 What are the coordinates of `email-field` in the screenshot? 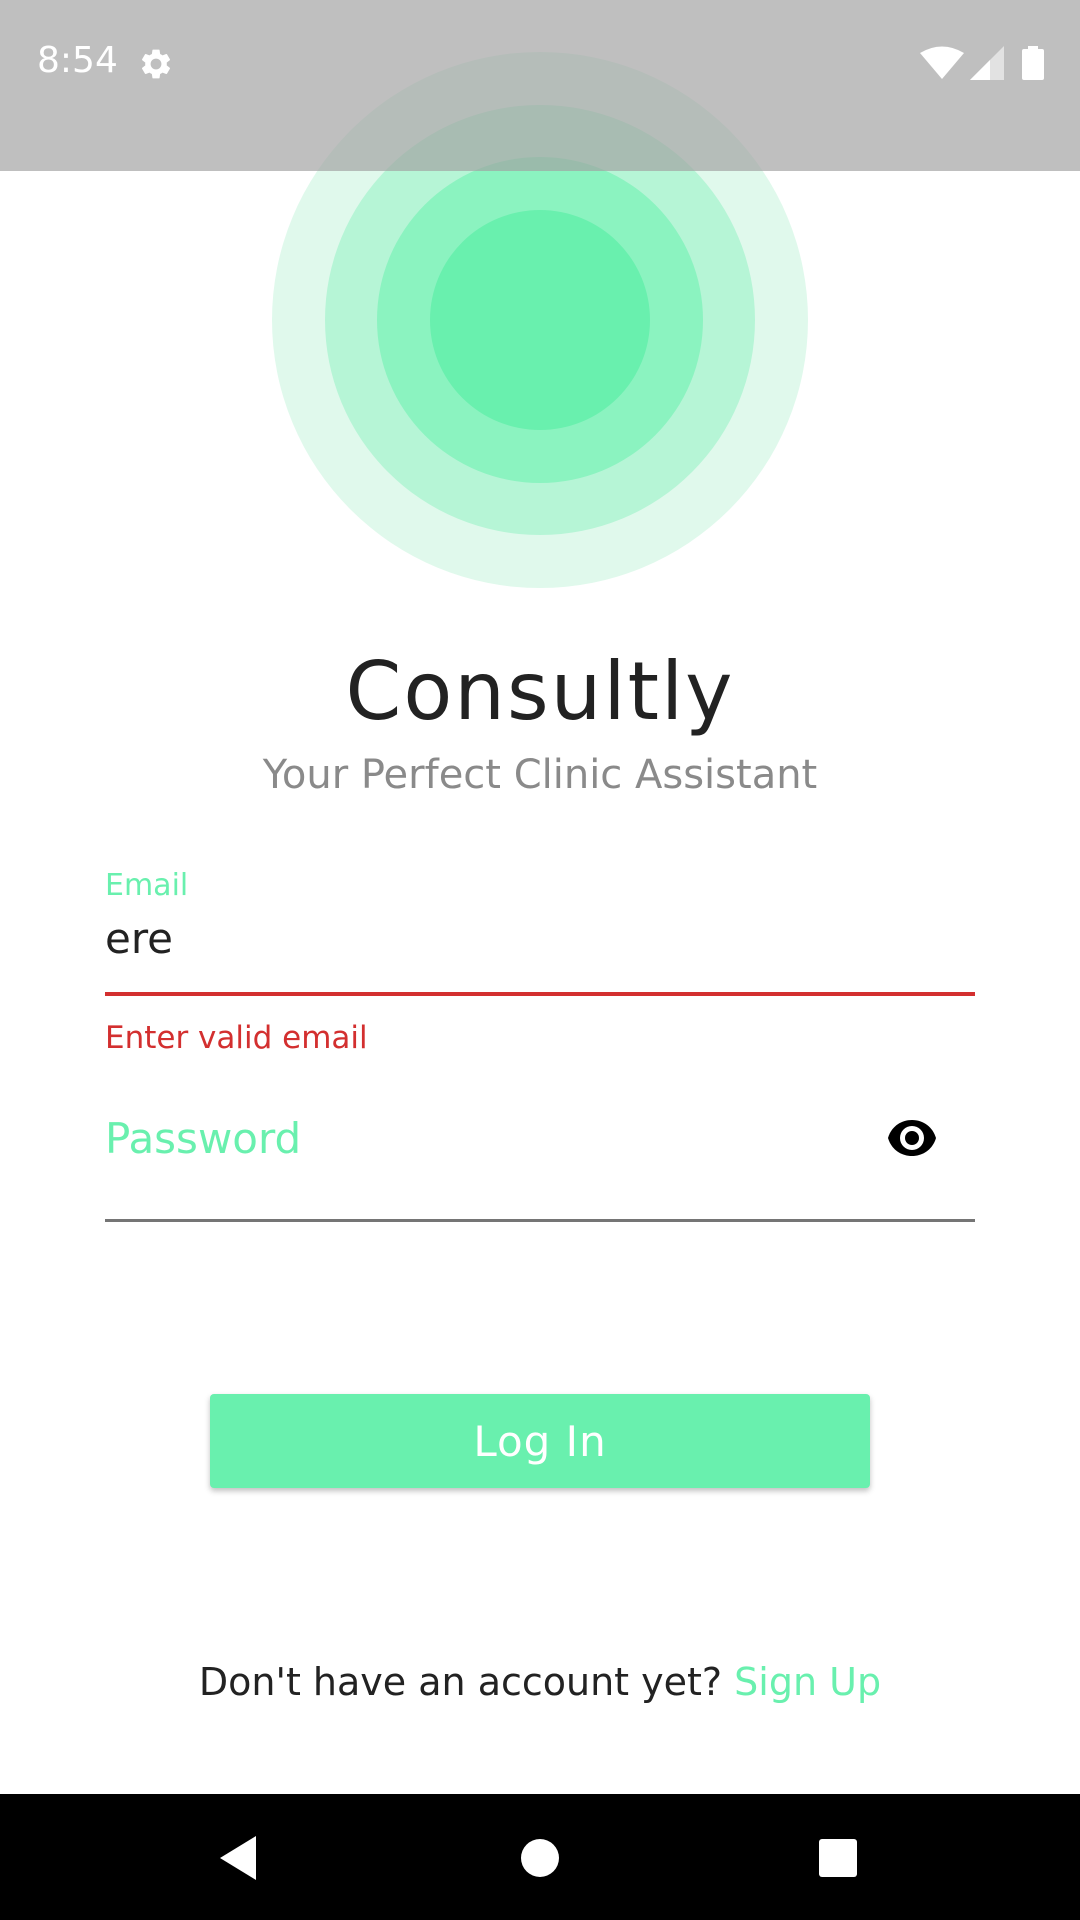 It's located at (540, 938).